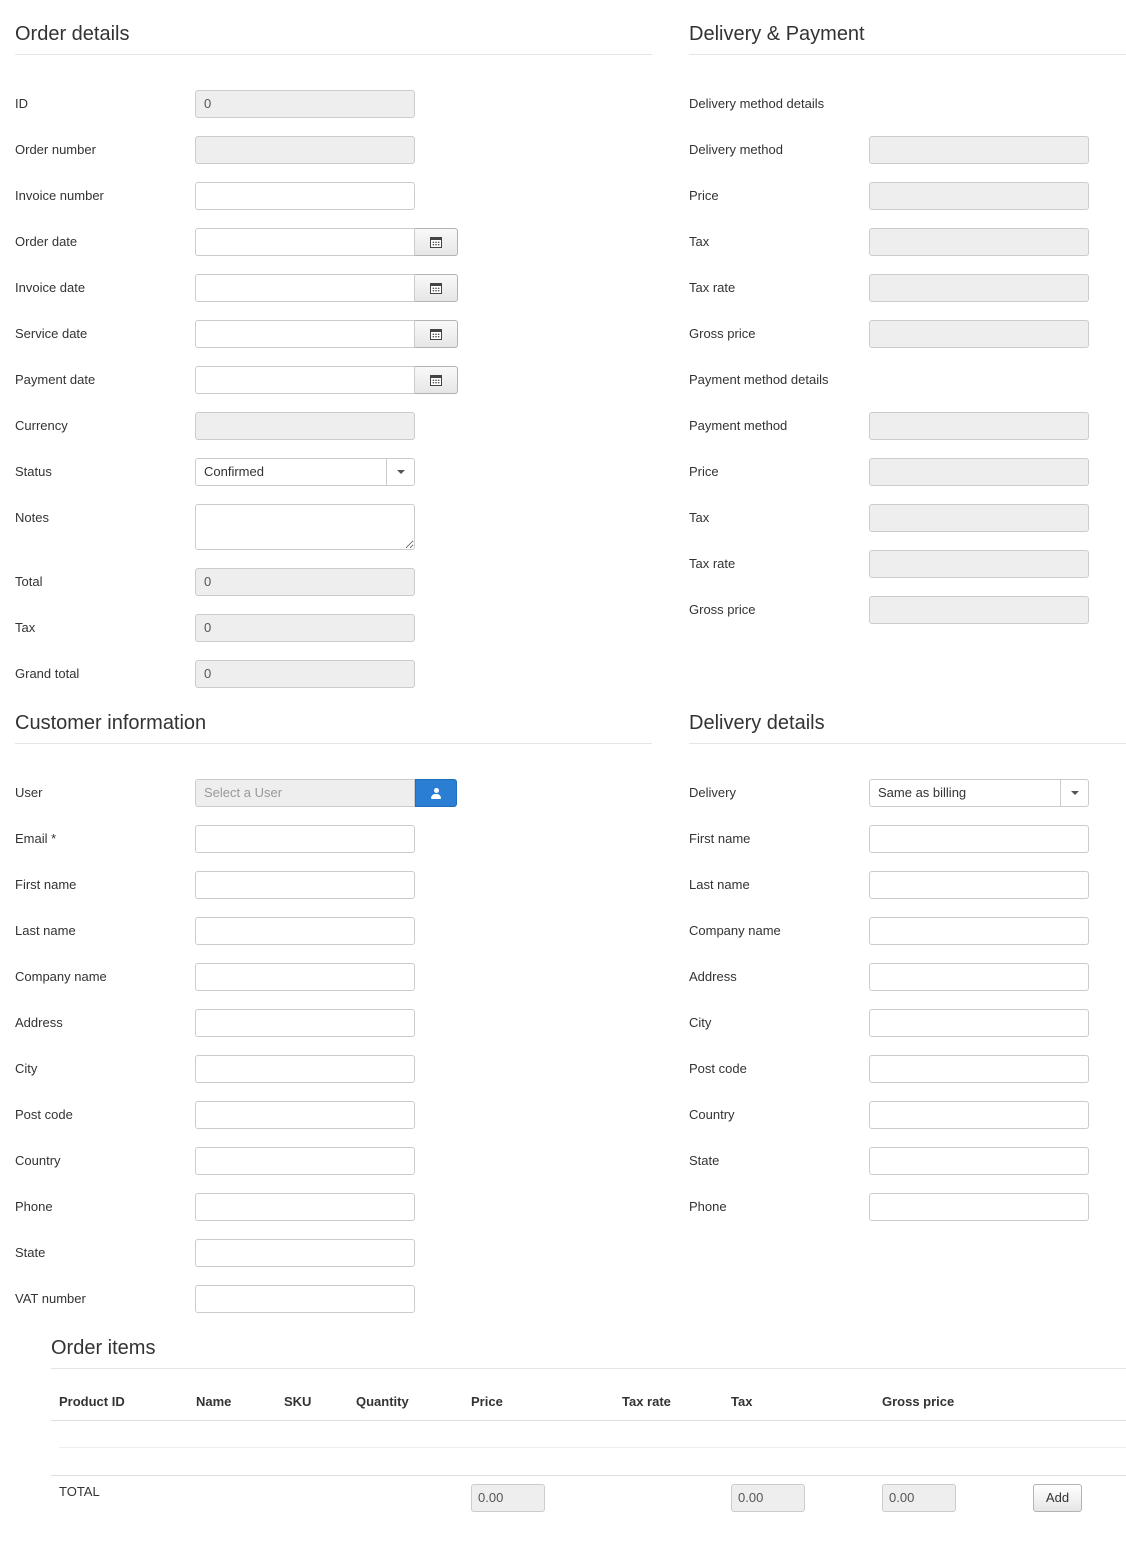  Describe the element at coordinates (979, 564) in the screenshot. I see `payment-tax-rate-field` at that location.